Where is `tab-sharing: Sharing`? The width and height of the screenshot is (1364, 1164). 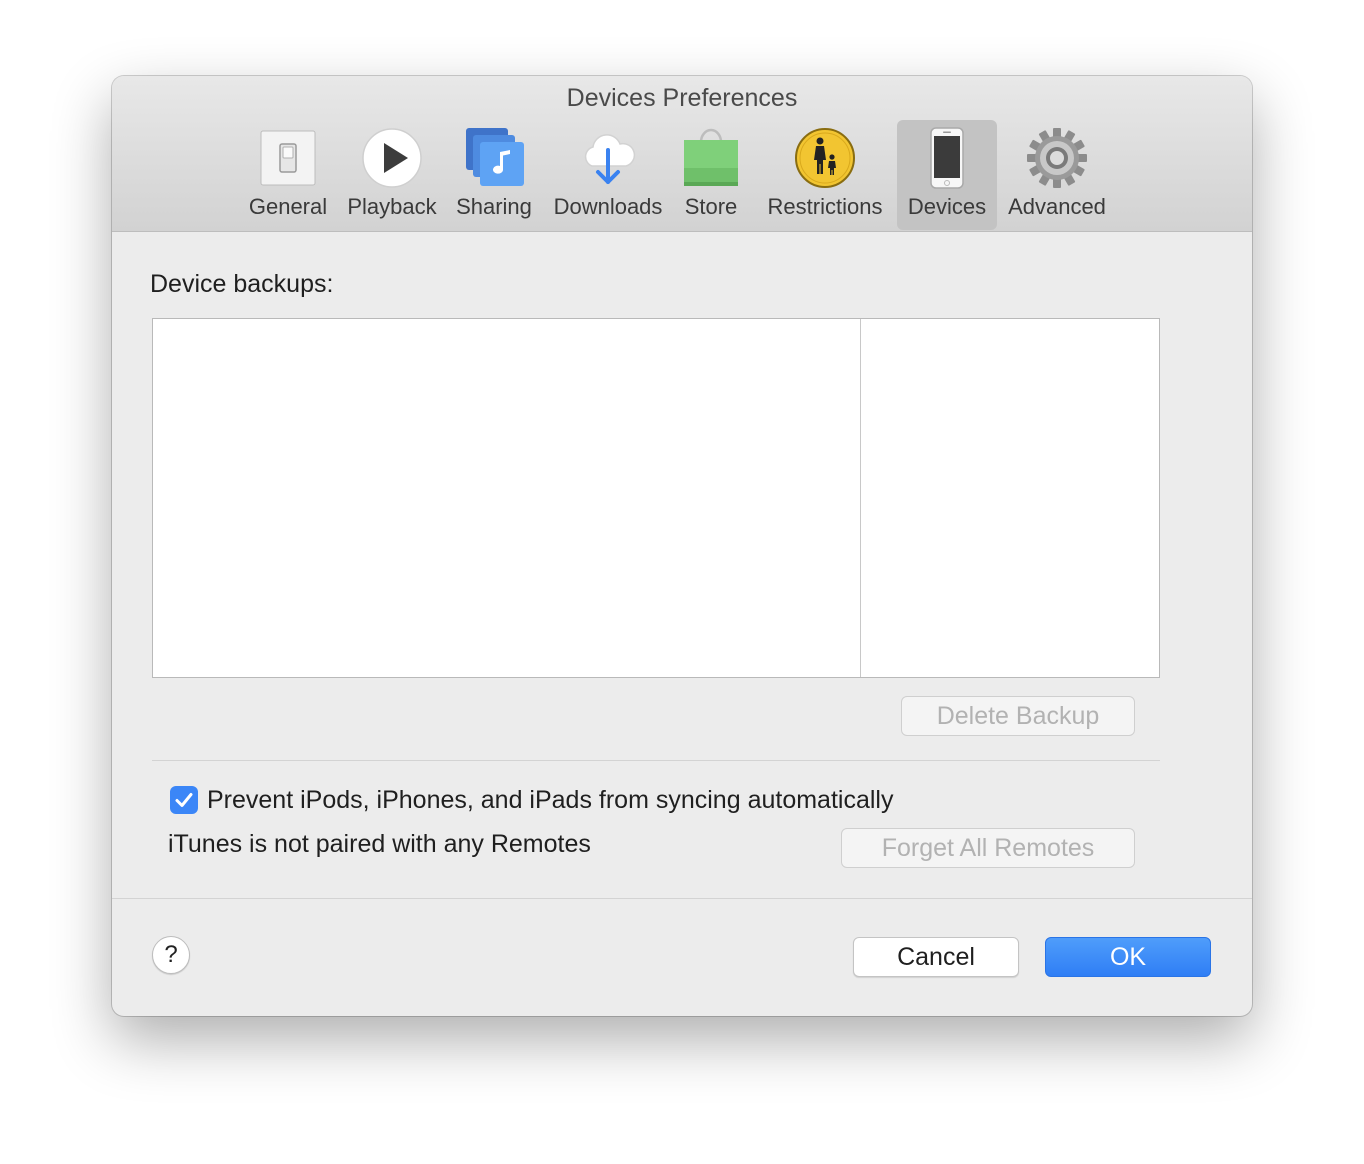
tab-sharing: Sharing is located at coordinates (494, 175).